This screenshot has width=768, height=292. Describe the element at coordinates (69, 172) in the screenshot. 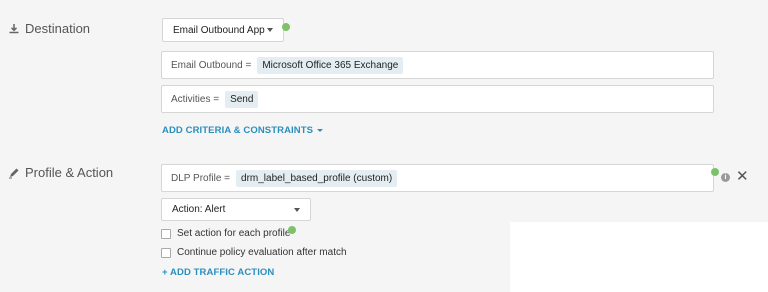

I see `profile-action-label: Profile & Action` at that location.